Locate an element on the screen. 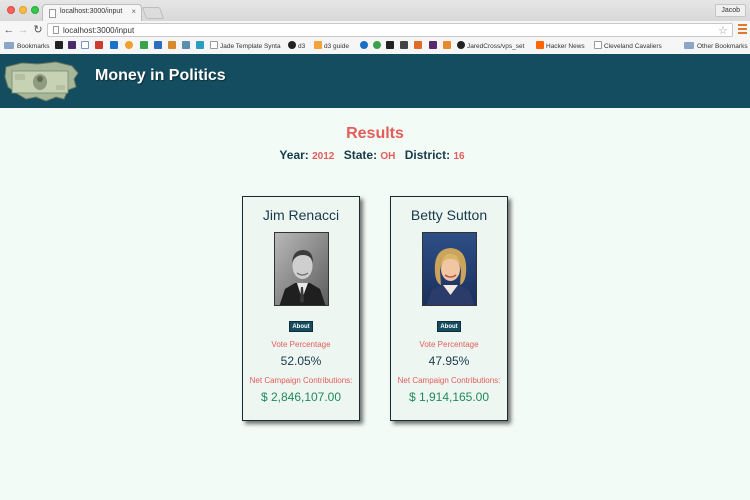 The height and width of the screenshot is (500, 750). profile-button: Jacob is located at coordinates (730, 10).